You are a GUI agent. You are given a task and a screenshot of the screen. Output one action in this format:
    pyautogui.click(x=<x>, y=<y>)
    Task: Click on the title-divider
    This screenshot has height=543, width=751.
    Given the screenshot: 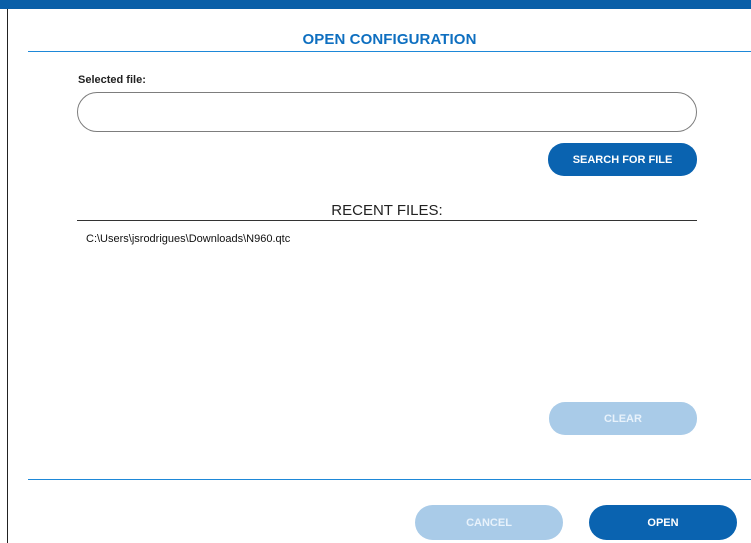 What is the action you would take?
    pyautogui.click(x=389, y=51)
    